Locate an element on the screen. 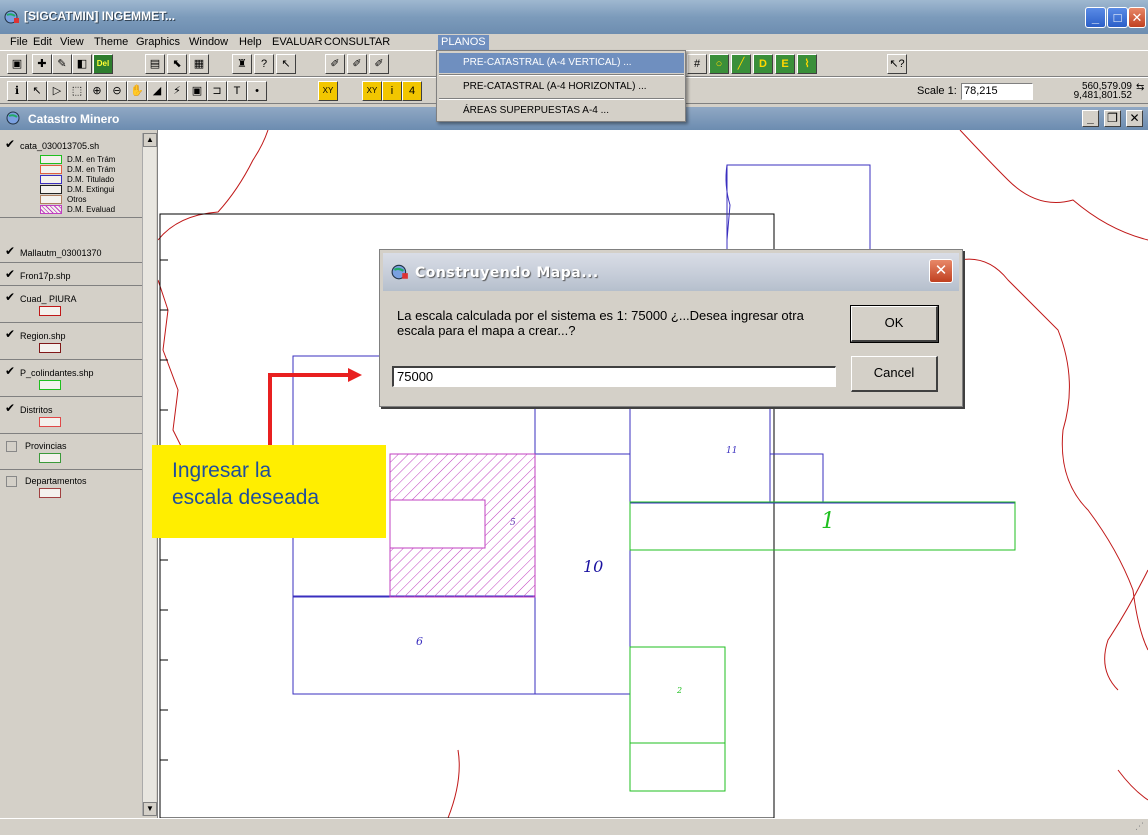 The width and height of the screenshot is (1148, 835). view-close-button: ✕ is located at coordinates (1134, 118).